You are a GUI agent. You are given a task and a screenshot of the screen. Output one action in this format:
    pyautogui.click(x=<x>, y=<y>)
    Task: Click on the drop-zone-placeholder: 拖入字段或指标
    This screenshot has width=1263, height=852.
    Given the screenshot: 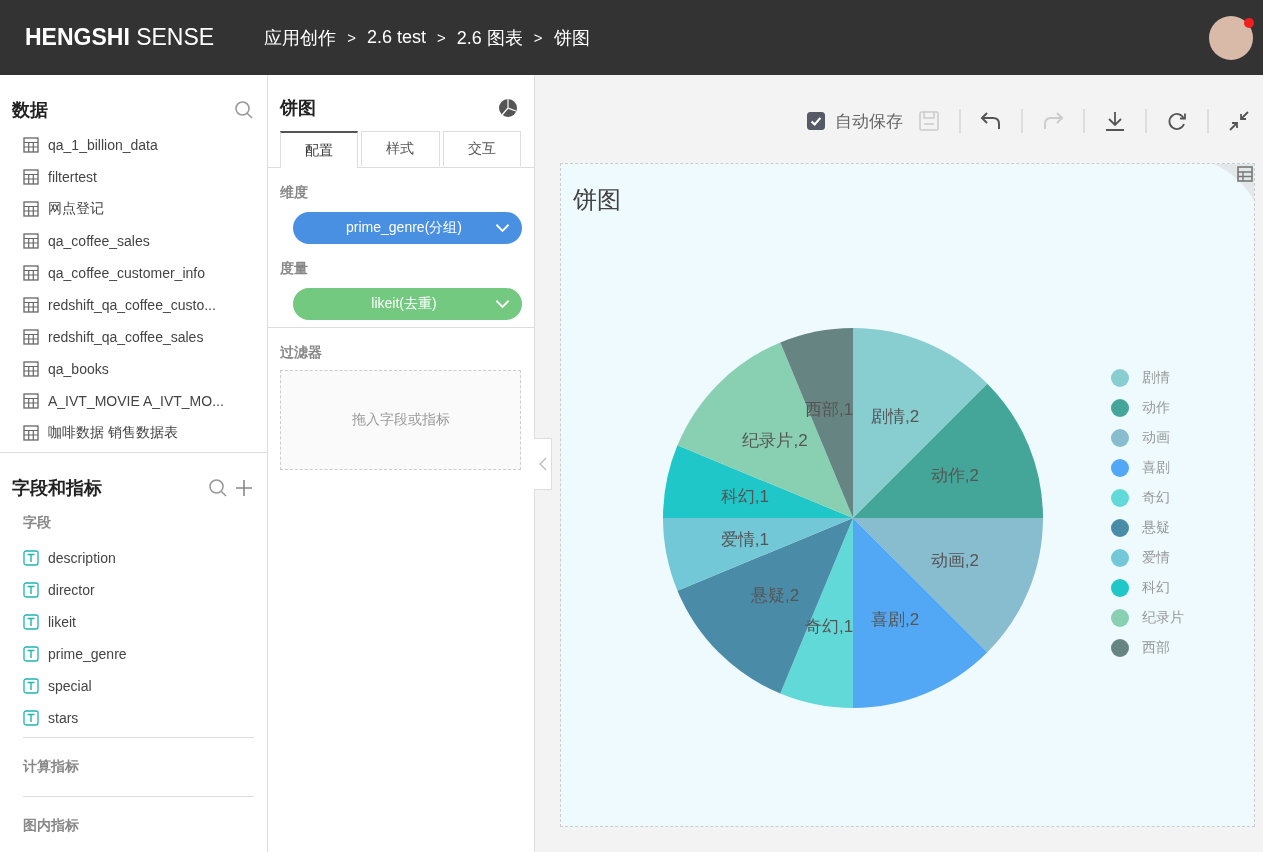 What is the action you would take?
    pyautogui.click(x=400, y=420)
    